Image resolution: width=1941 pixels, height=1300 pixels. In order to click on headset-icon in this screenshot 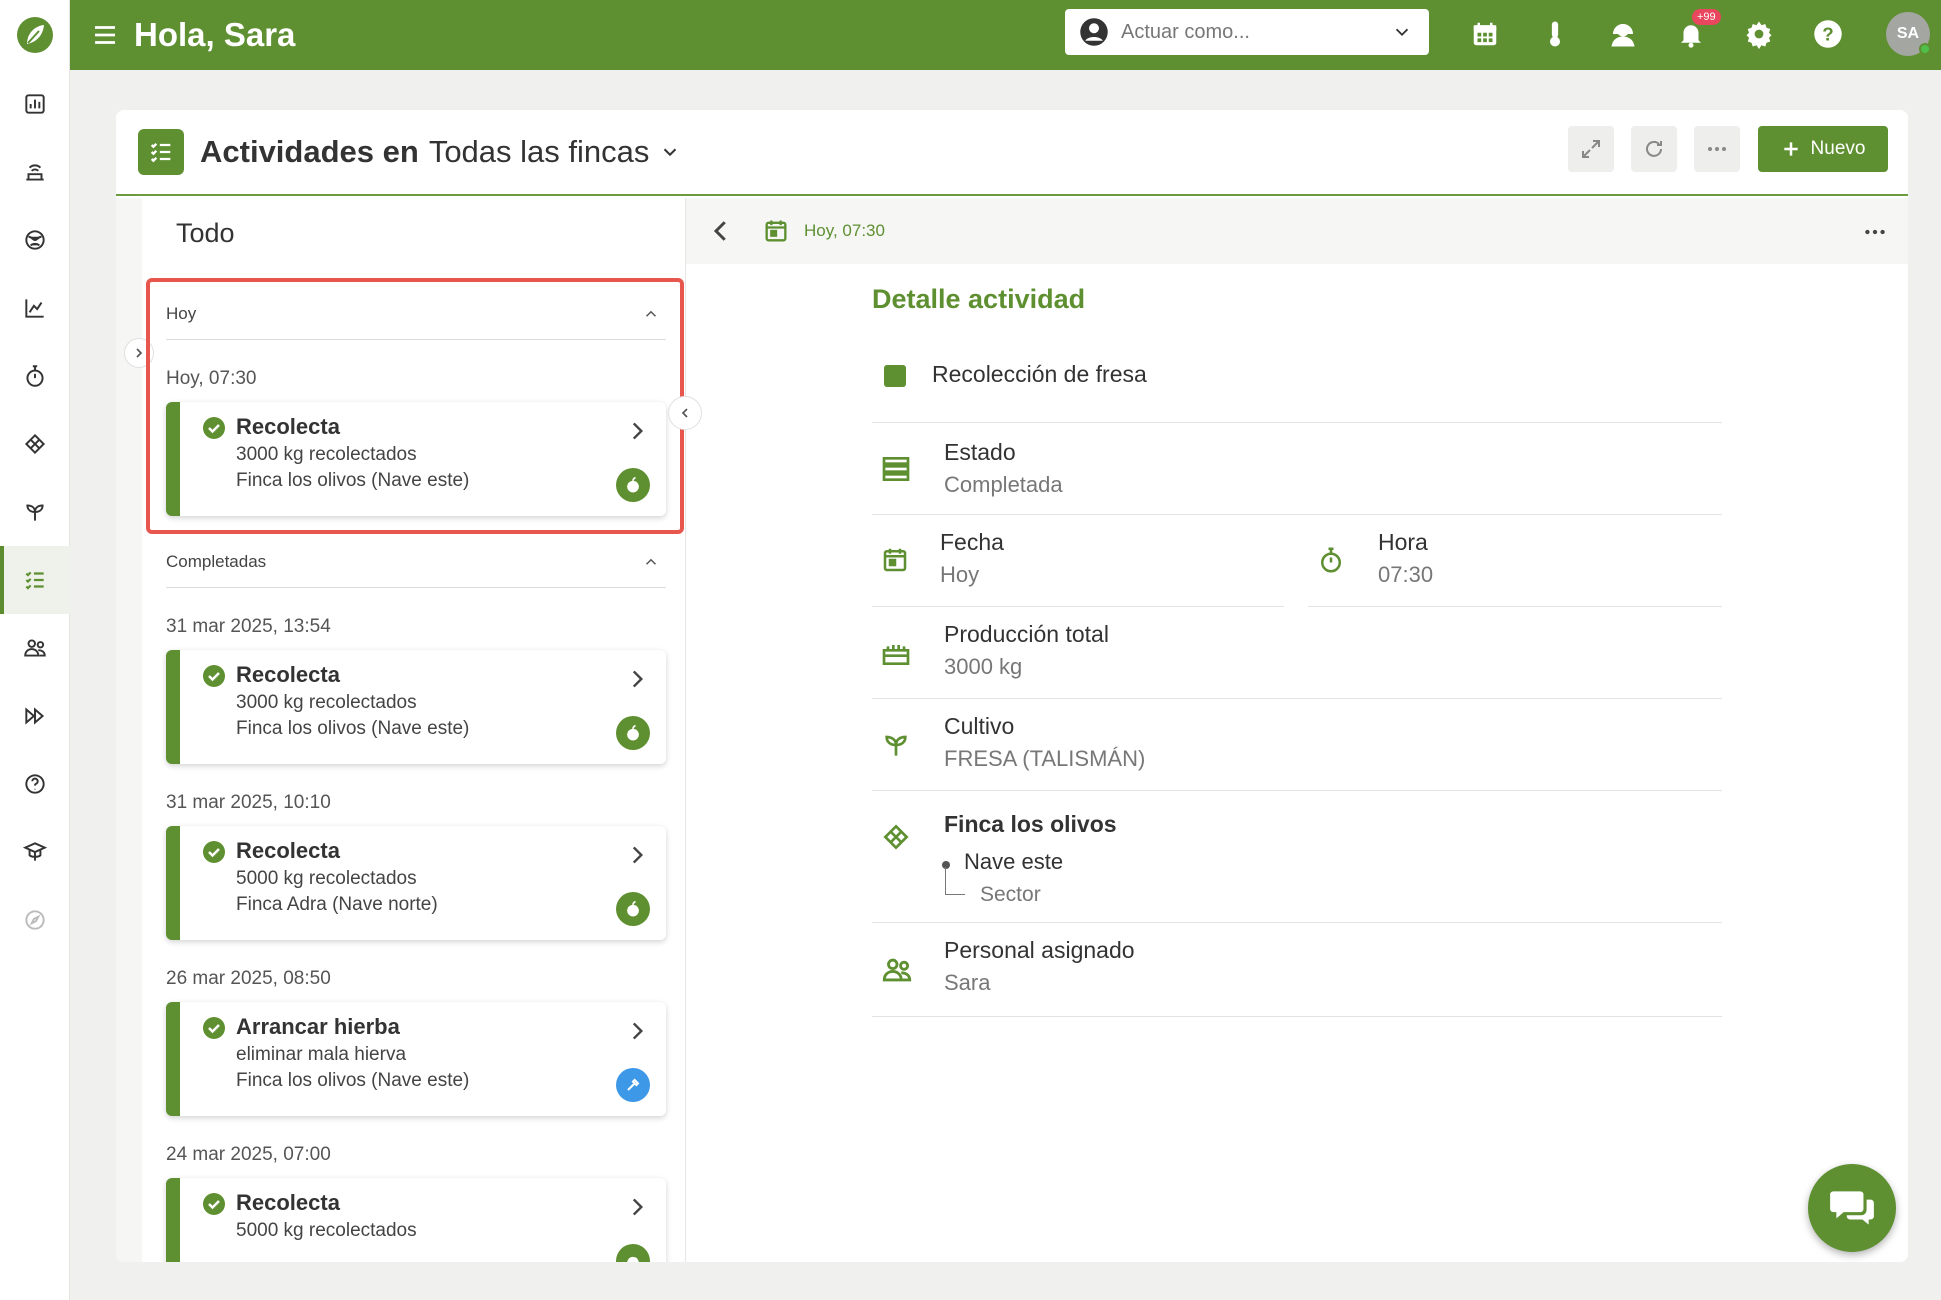, I will do `click(1623, 35)`.